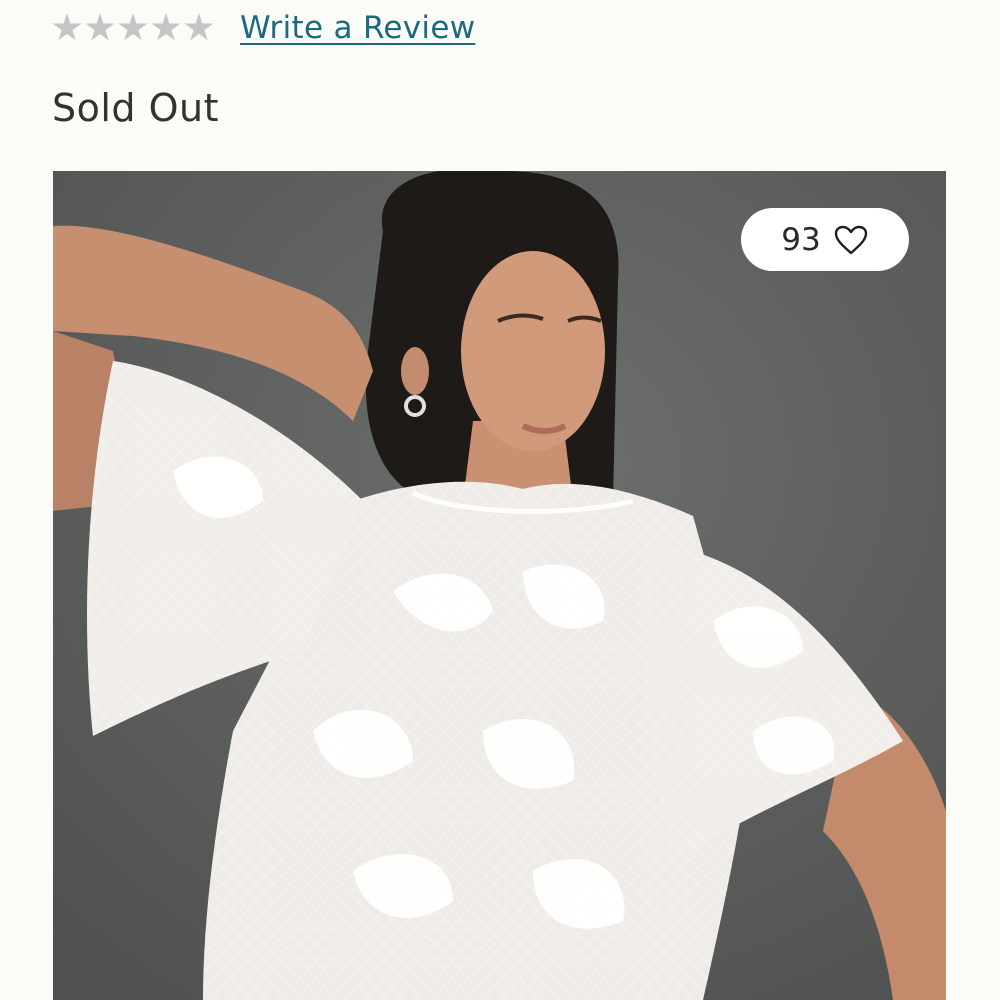 This screenshot has height=1000, width=1000. I want to click on star-rating, so click(133, 28).